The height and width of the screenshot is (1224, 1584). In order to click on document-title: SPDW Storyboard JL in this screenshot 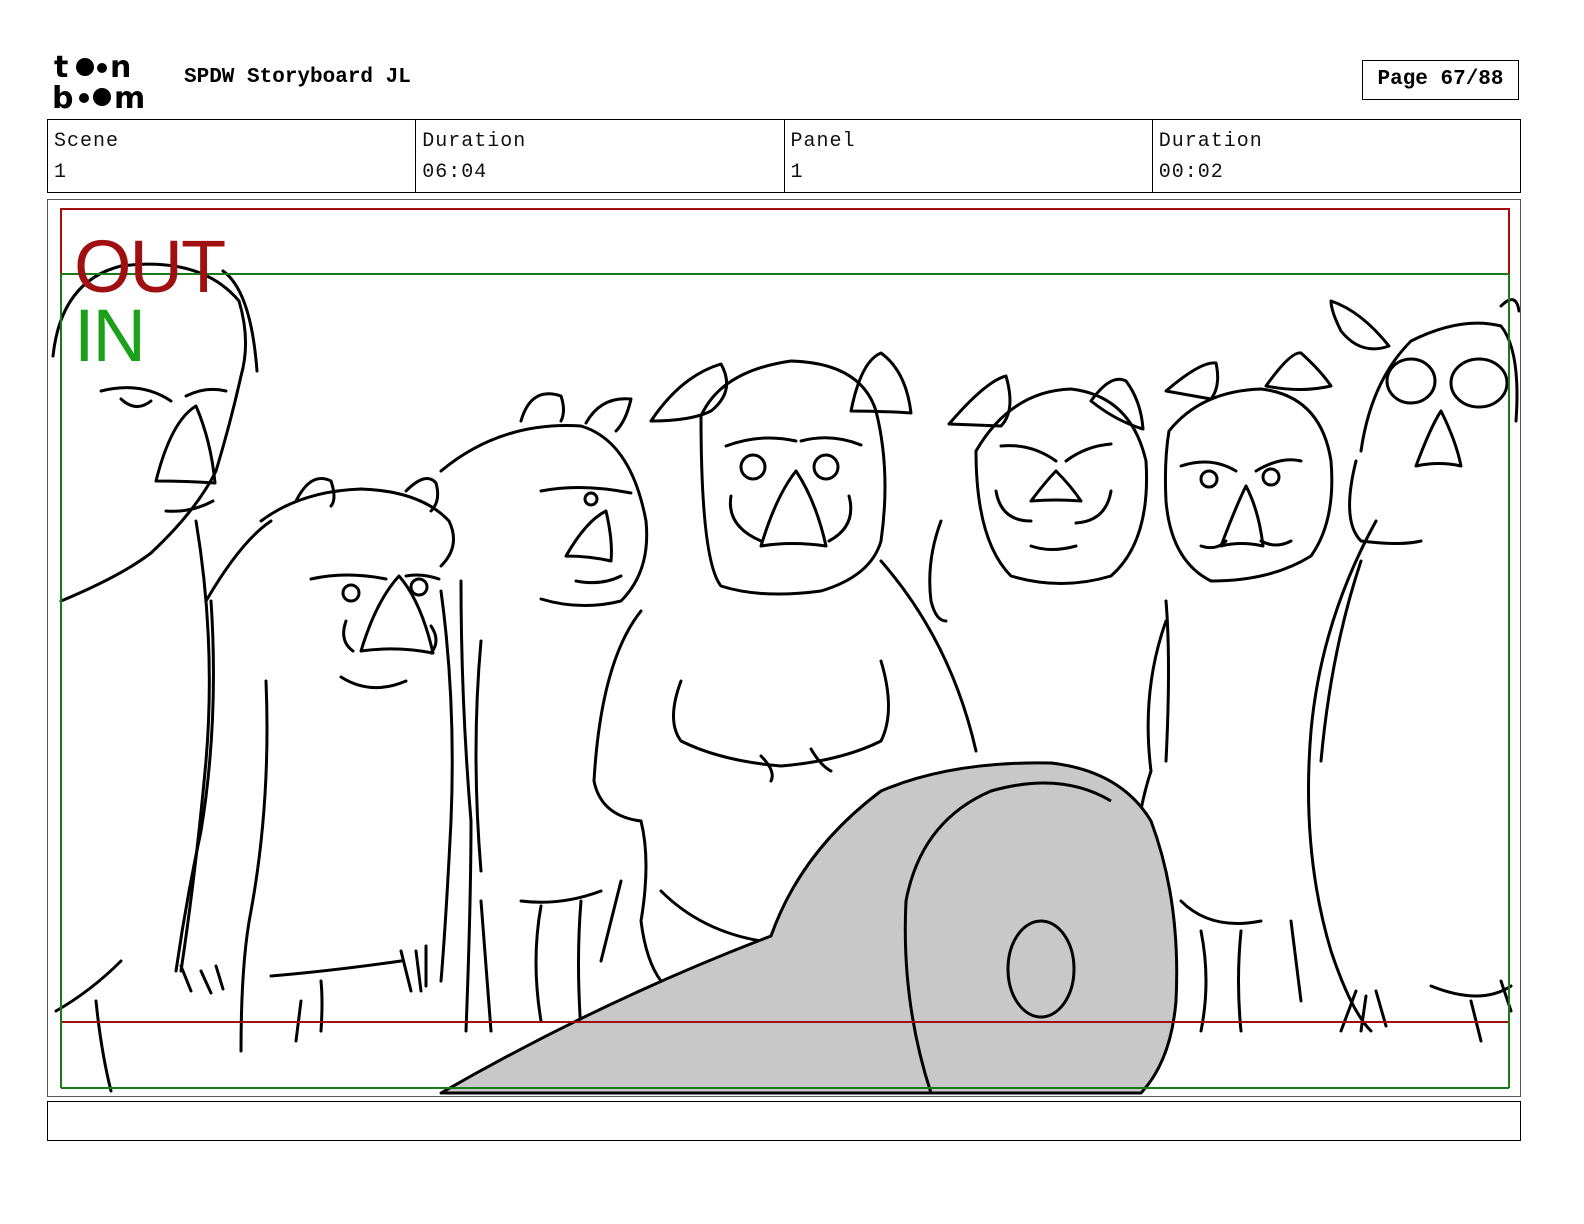, I will do `click(297, 77)`.